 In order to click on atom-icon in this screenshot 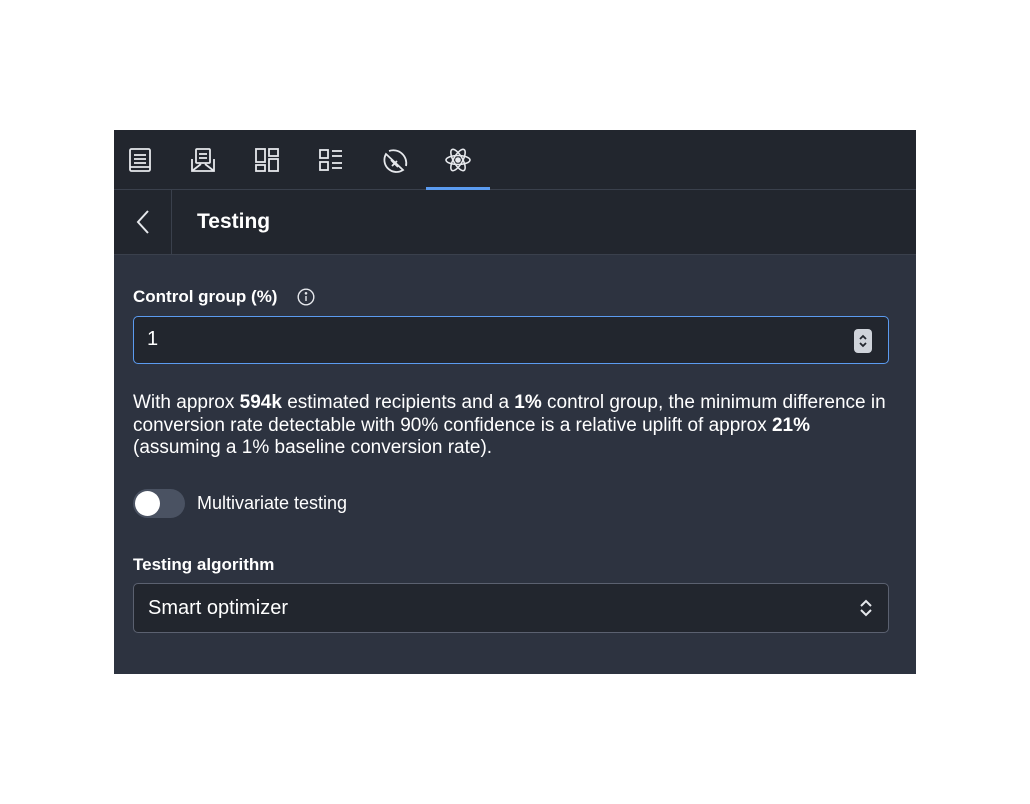, I will do `click(458, 159)`.